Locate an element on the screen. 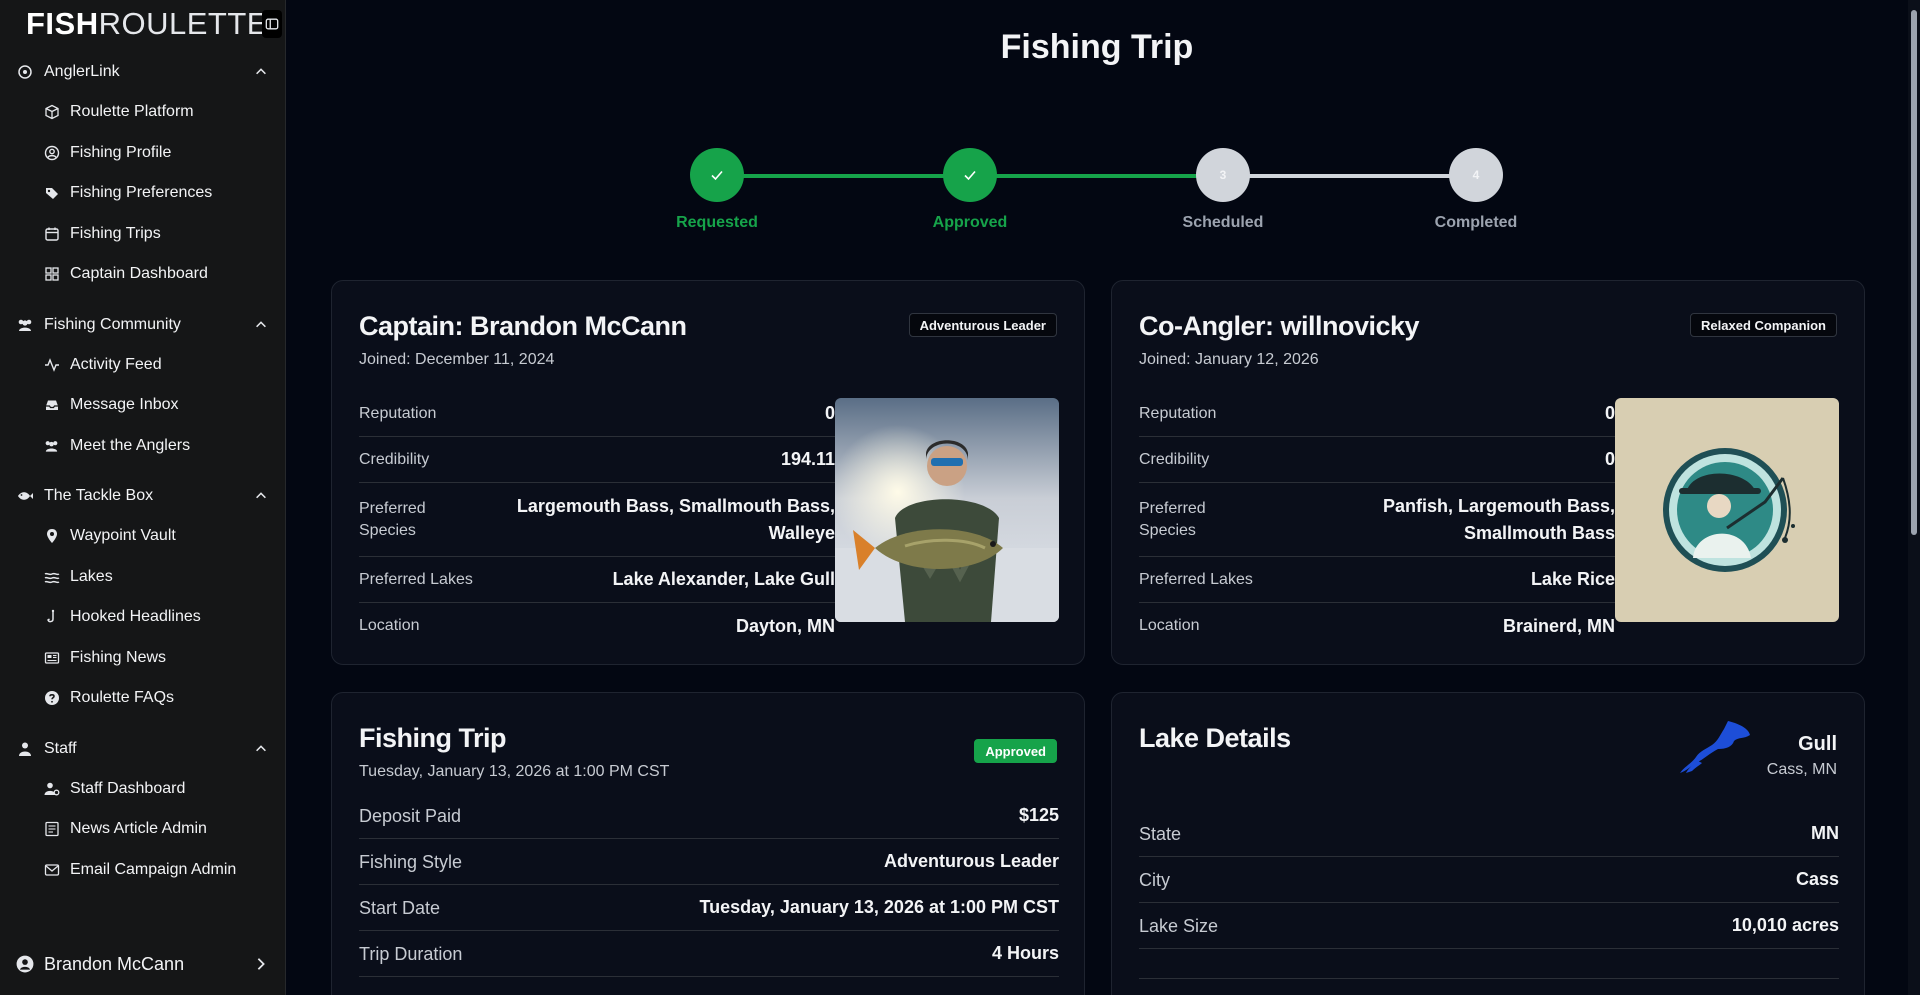 This screenshot has width=1920, height=995. detail-row is located at coordinates (1489, 964).